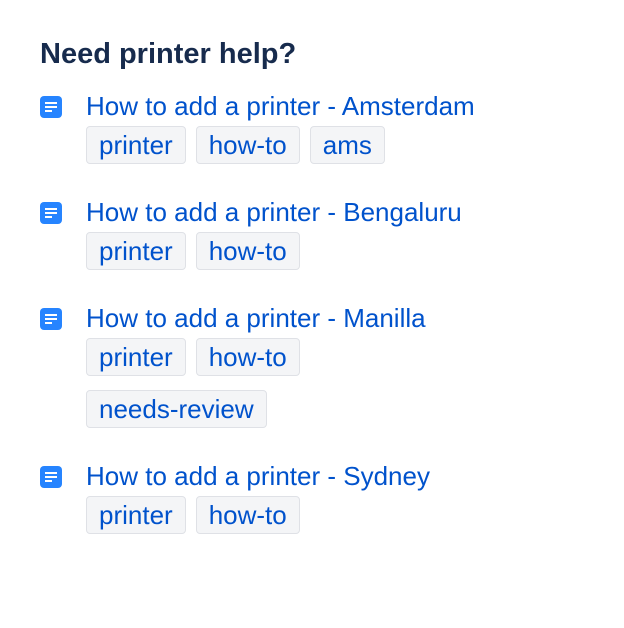  What do you see at coordinates (256, 318) in the screenshot?
I see `page-link: How to add a printer - Manilla` at bounding box center [256, 318].